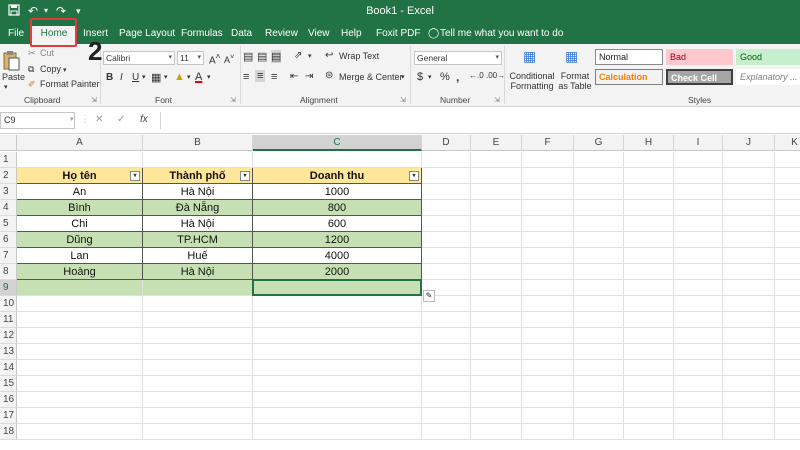 This screenshot has height=450, width=800. I want to click on cancel-icon: ✕, so click(99, 119).